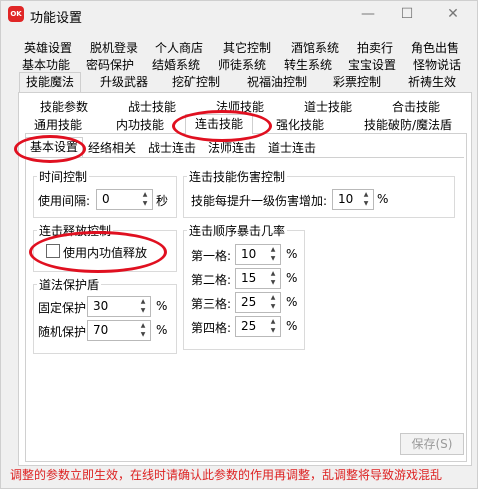 The width and height of the screenshot is (478, 489). Describe the element at coordinates (105, 252) in the screenshot. I see `inner-power-label: 使用内功值释放` at that location.